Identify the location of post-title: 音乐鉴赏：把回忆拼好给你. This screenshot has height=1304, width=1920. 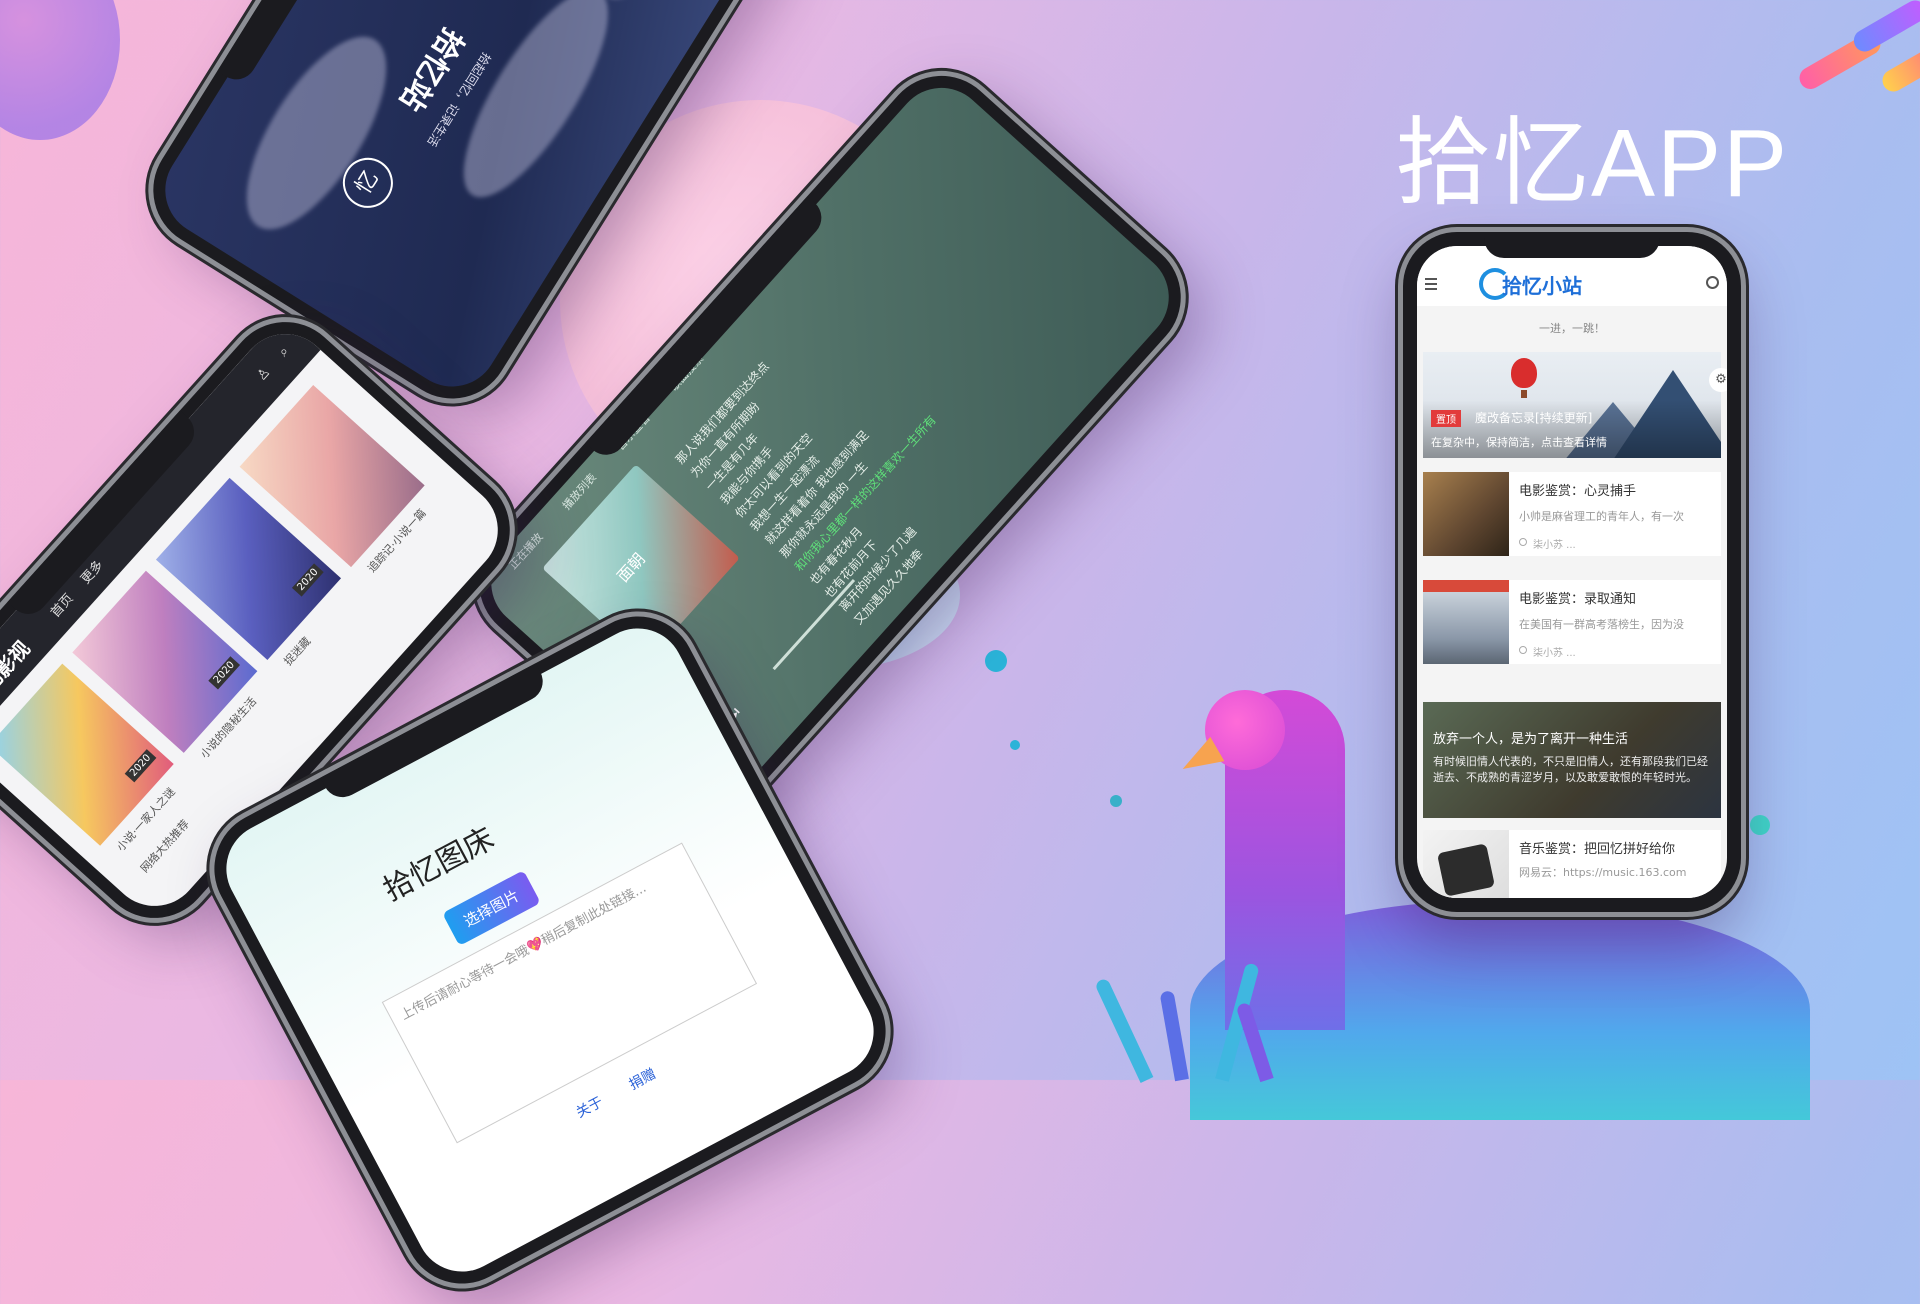
(1597, 849).